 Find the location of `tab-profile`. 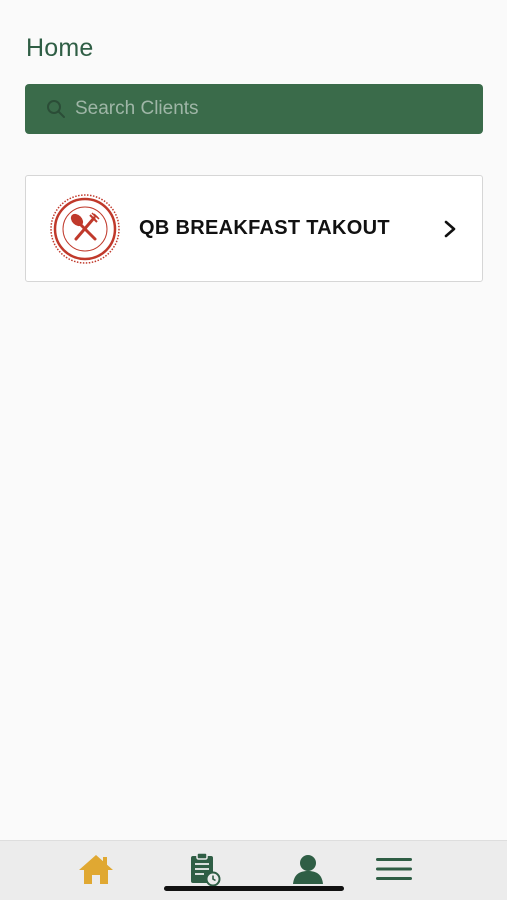

tab-profile is located at coordinates (308, 871).